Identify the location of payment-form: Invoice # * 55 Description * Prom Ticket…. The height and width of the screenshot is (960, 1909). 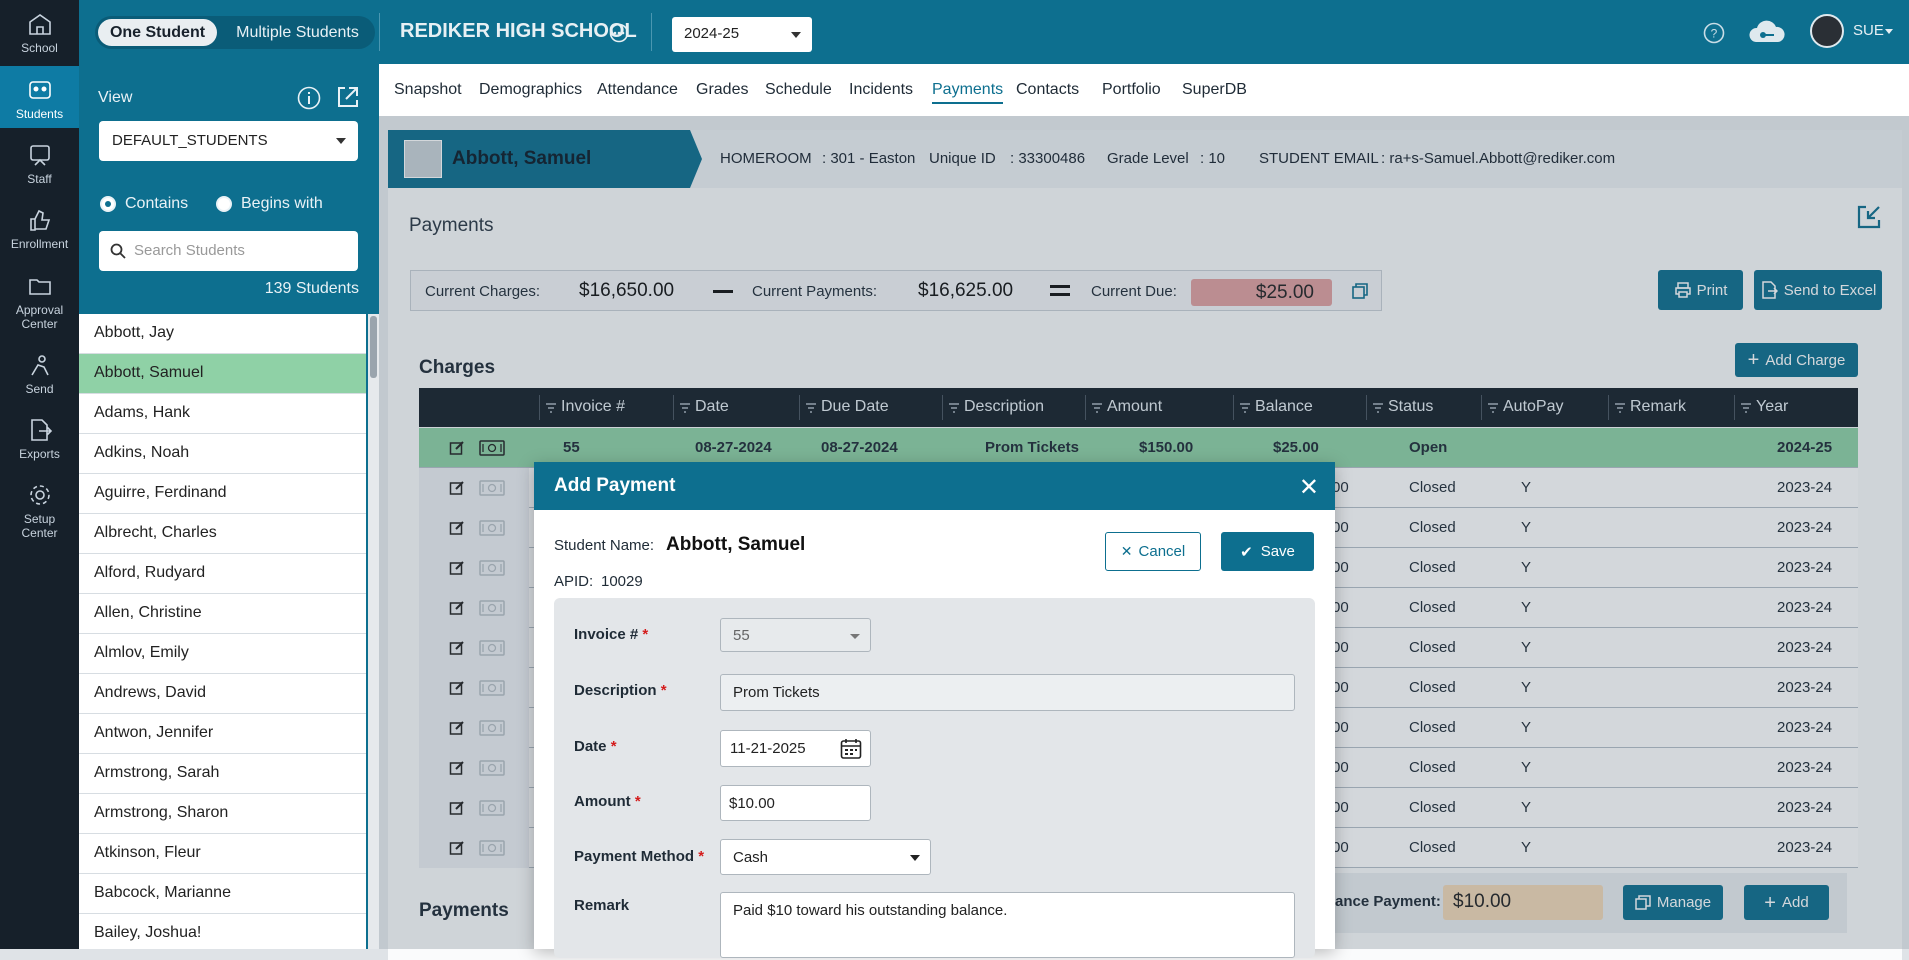
(934, 778).